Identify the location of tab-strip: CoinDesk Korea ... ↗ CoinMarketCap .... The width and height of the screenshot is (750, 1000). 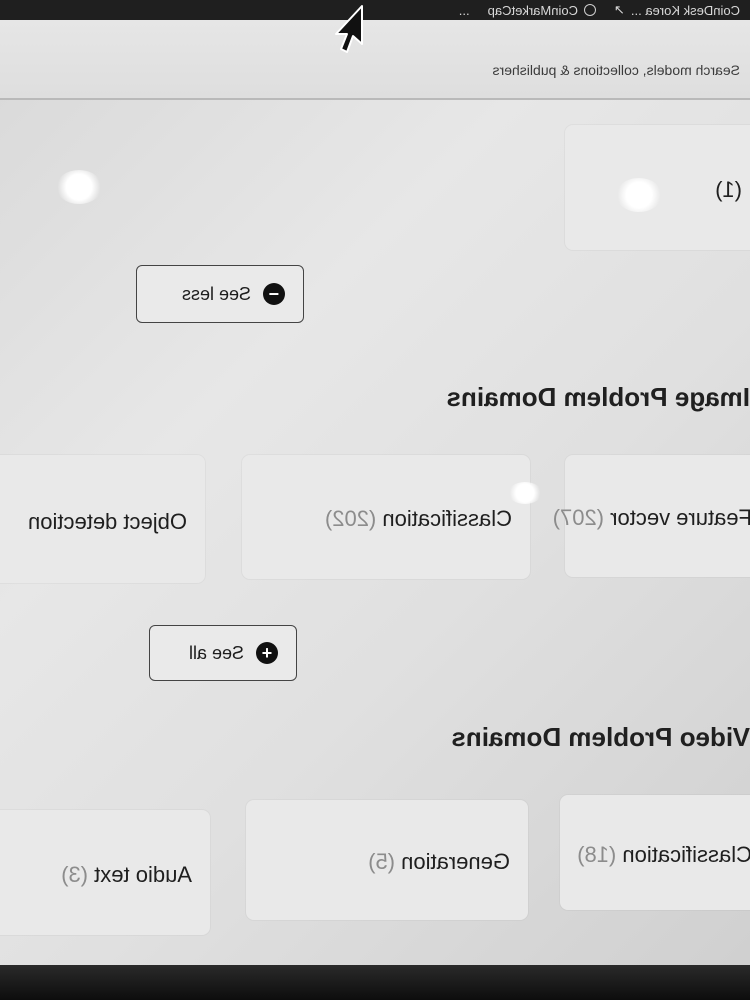
(604, 10).